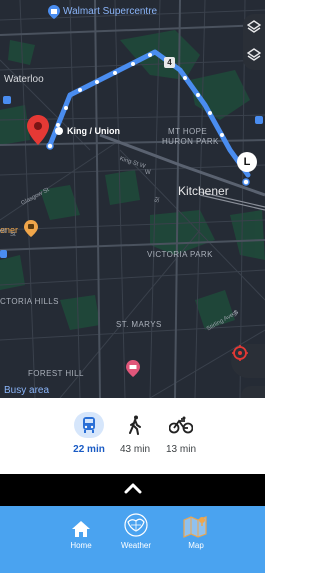 The height and width of the screenshot is (573, 320). What do you see at coordinates (136, 545) in the screenshot?
I see `nav-weather-label: Weather` at bounding box center [136, 545].